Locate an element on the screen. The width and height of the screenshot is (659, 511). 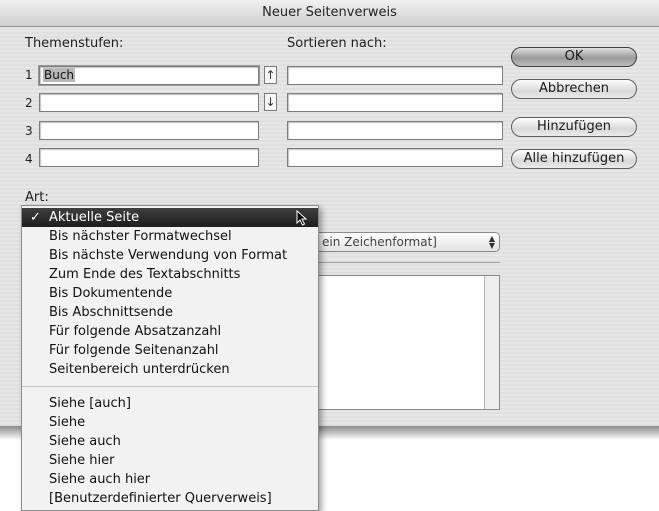
level-number-1: 1 is located at coordinates (29, 75).